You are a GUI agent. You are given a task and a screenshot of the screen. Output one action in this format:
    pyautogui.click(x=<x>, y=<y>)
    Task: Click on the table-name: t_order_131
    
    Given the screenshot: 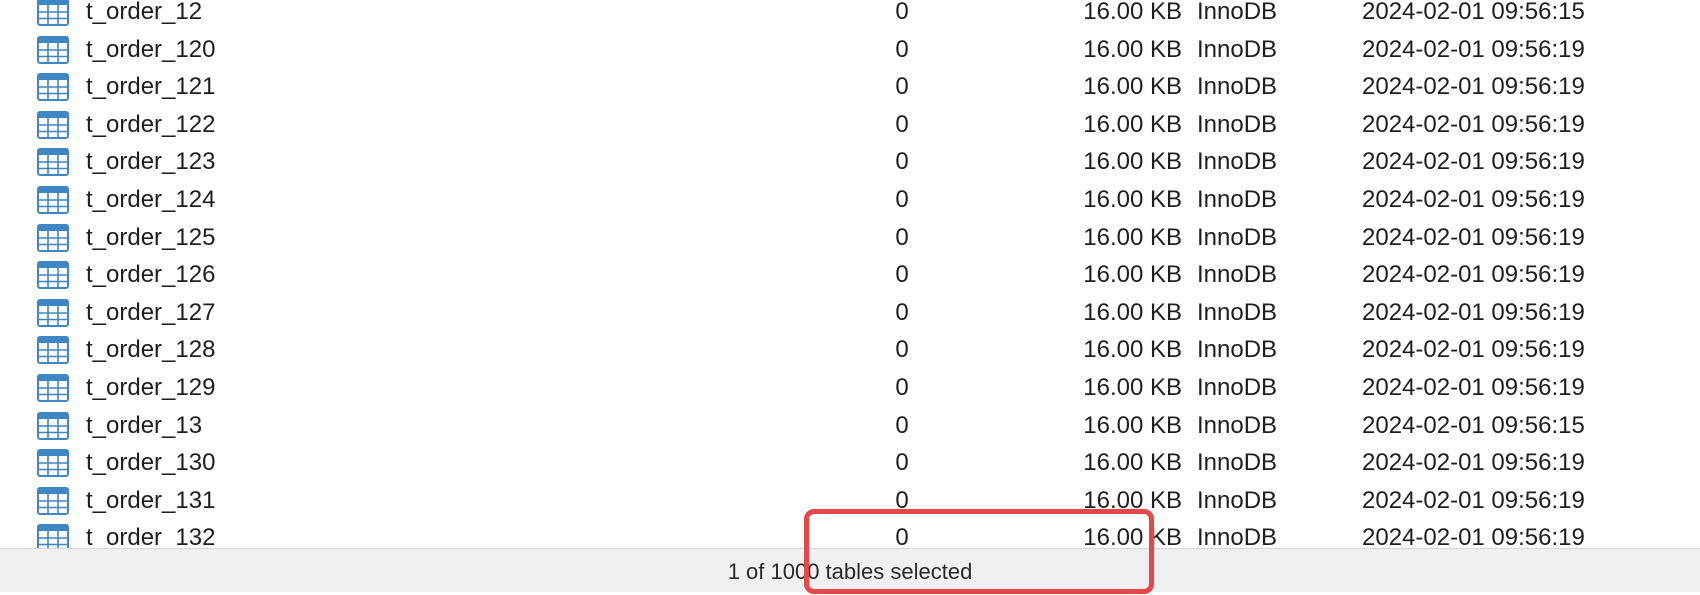 What is the action you would take?
    pyautogui.click(x=151, y=500)
    